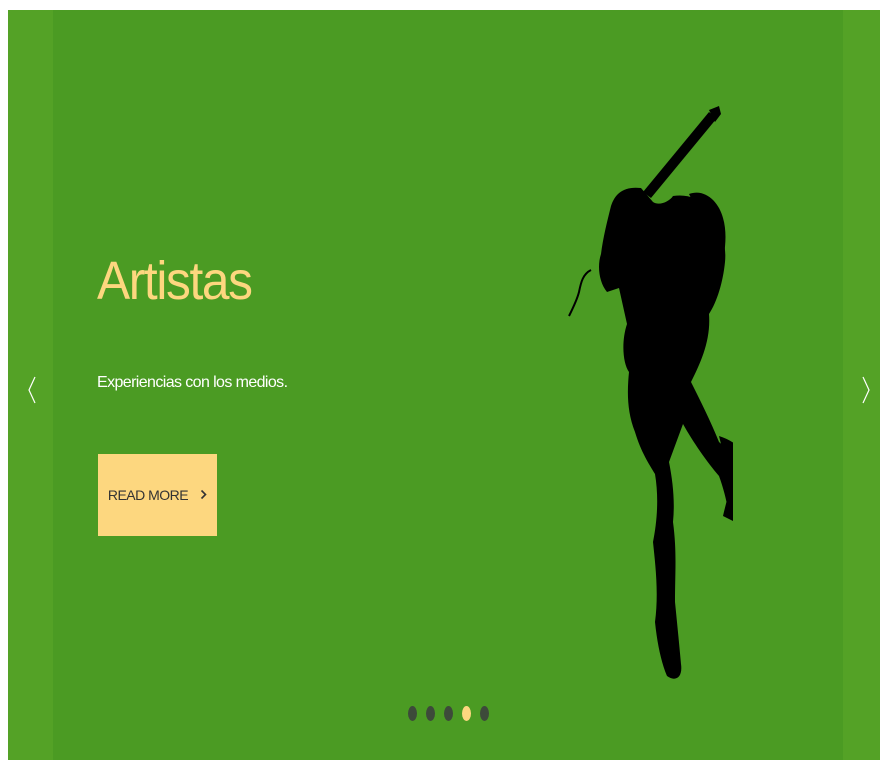 This screenshot has height=760, width=880. What do you see at coordinates (148, 495) in the screenshot?
I see `read-more-label: READ MORE` at bounding box center [148, 495].